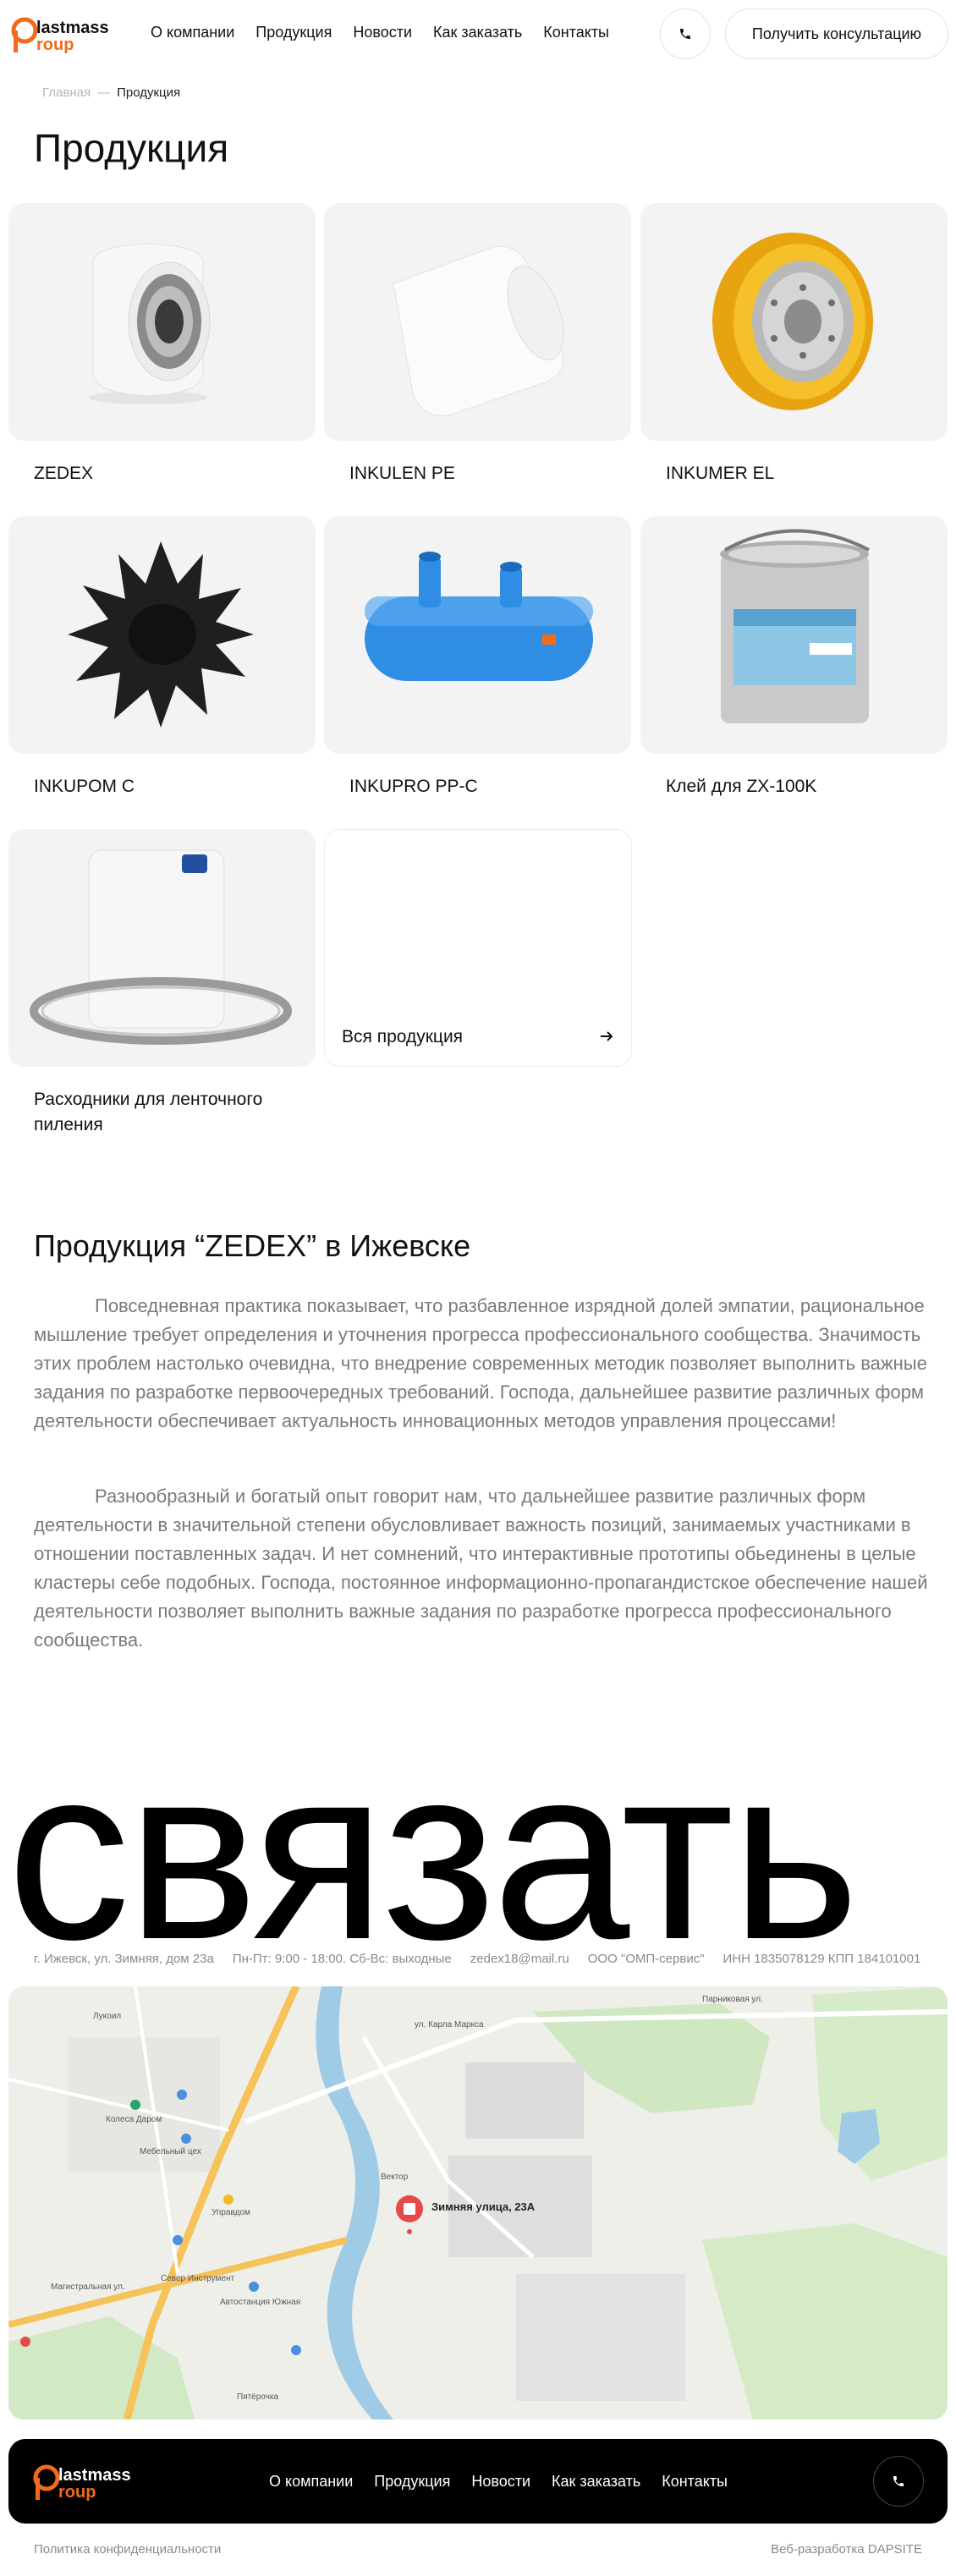  I want to click on breadcrumb-home: Главная, so click(66, 92).